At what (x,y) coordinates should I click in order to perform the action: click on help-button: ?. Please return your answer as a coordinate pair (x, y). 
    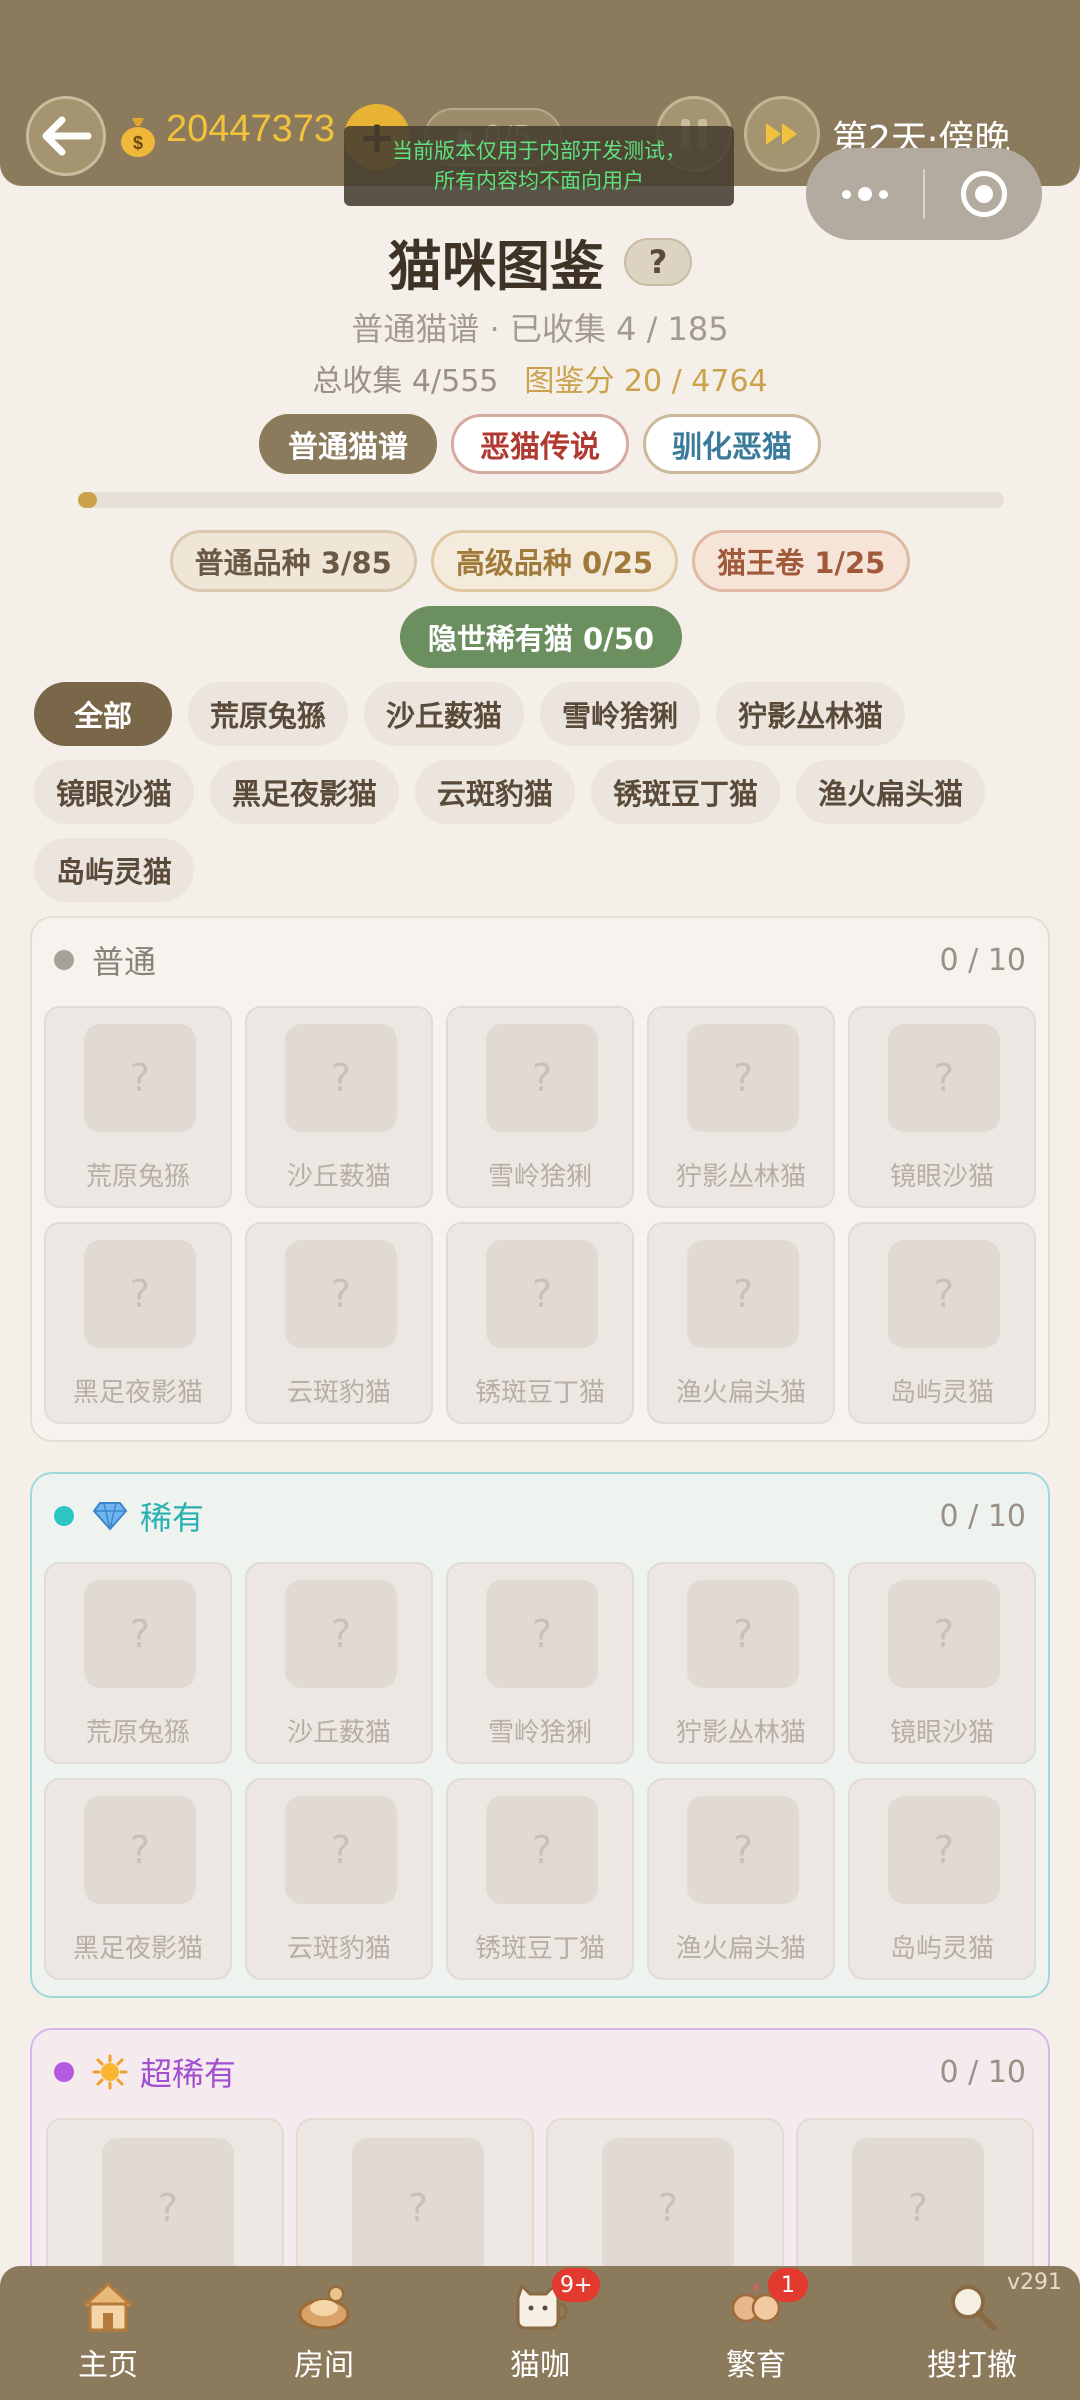
    Looking at the image, I should click on (658, 261).